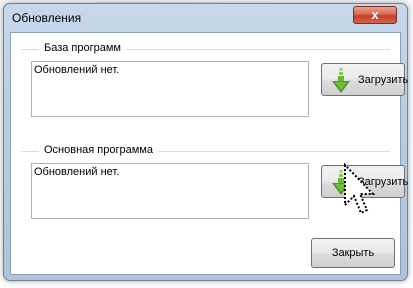 This screenshot has width=413, height=288. I want to click on mouse-pointer-icon, so click(360, 189).